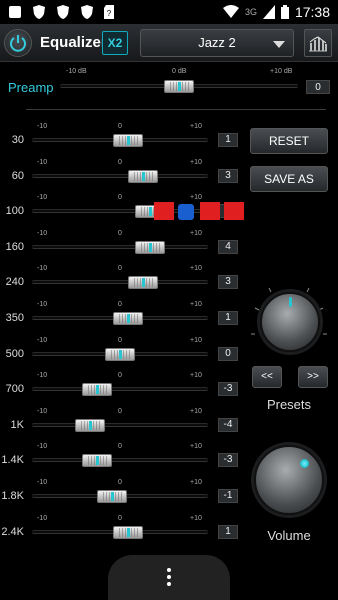 This screenshot has width=338, height=600. I want to click on signal-icon, so click(268, 12).